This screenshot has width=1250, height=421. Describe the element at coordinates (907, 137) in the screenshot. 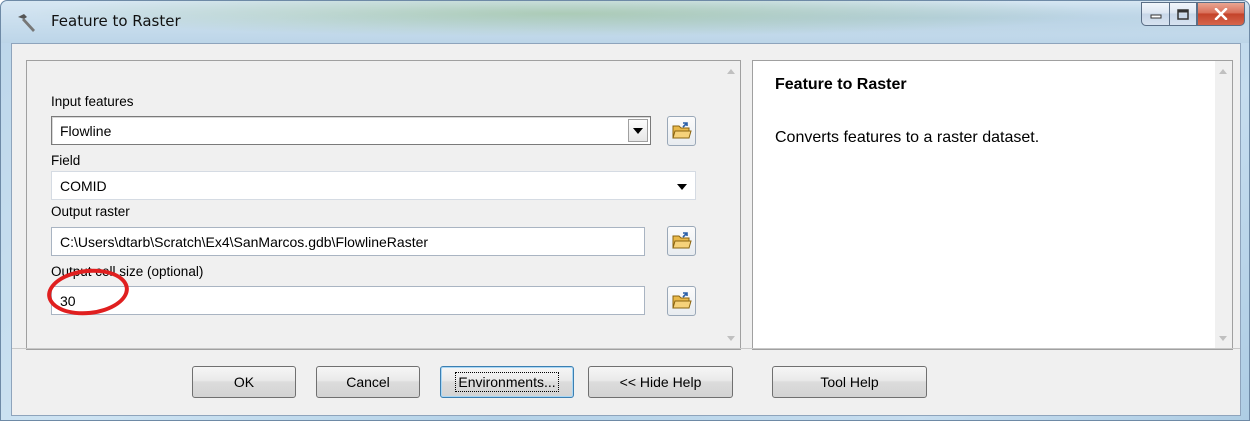

I see `help-description: Converts features to a raster dataset.` at that location.